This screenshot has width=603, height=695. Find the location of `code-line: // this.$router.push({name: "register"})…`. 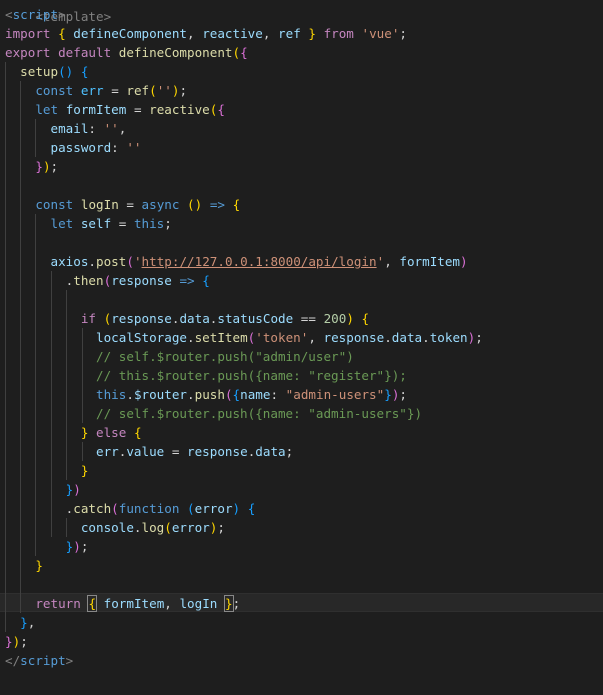

code-line: // this.$router.push({name: "register"})… is located at coordinates (206, 375).